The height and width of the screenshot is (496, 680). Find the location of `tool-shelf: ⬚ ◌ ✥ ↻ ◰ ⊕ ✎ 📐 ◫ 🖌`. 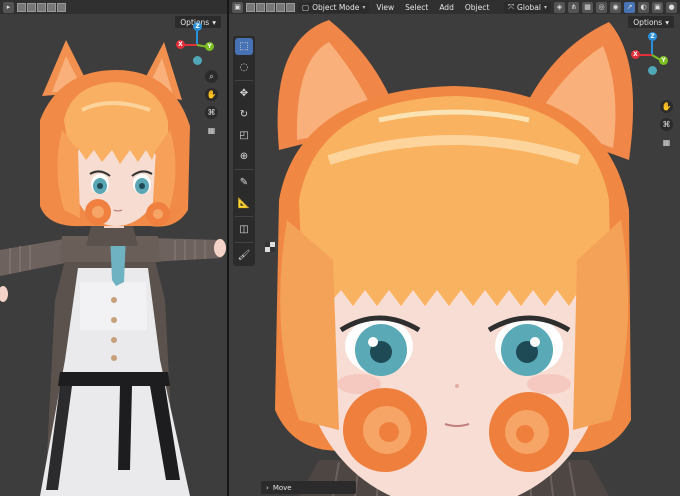

tool-shelf: ⬚ ◌ ✥ ↻ ◰ ⊕ ✎ 📐 ◫ 🖌 is located at coordinates (244, 151).